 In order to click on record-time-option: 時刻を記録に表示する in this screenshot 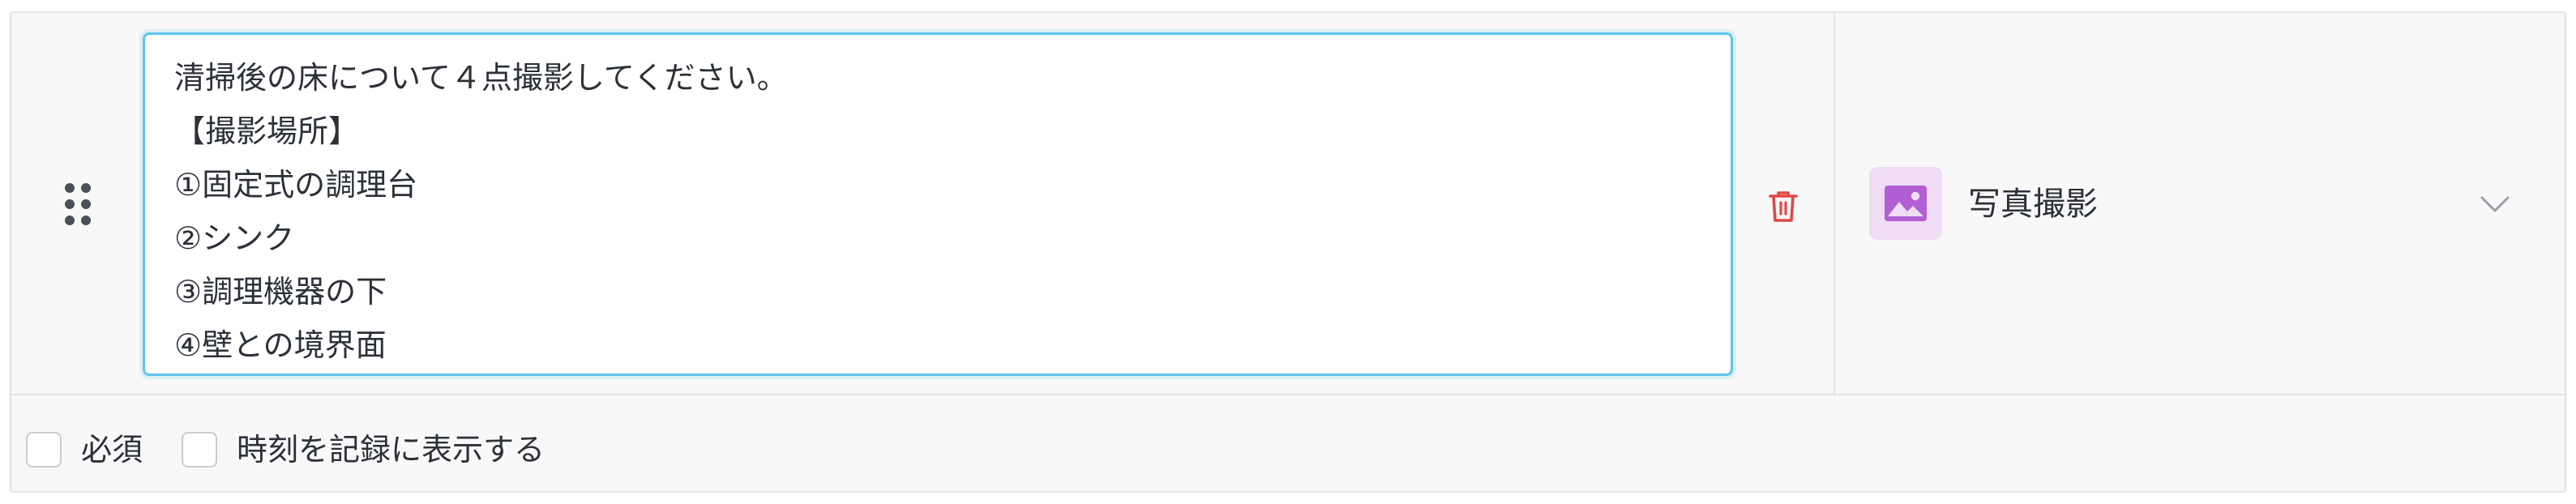, I will do `click(363, 450)`.